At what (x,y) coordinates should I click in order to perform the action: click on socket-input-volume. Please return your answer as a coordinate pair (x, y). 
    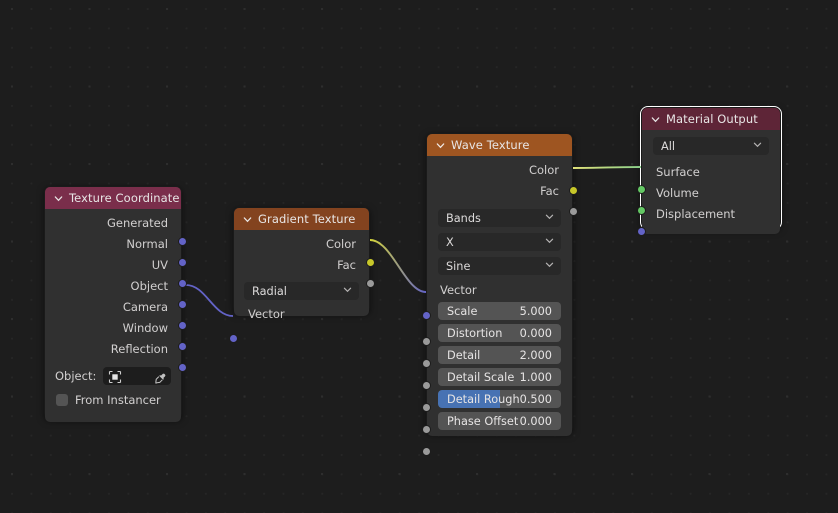
    Looking at the image, I should click on (641, 210).